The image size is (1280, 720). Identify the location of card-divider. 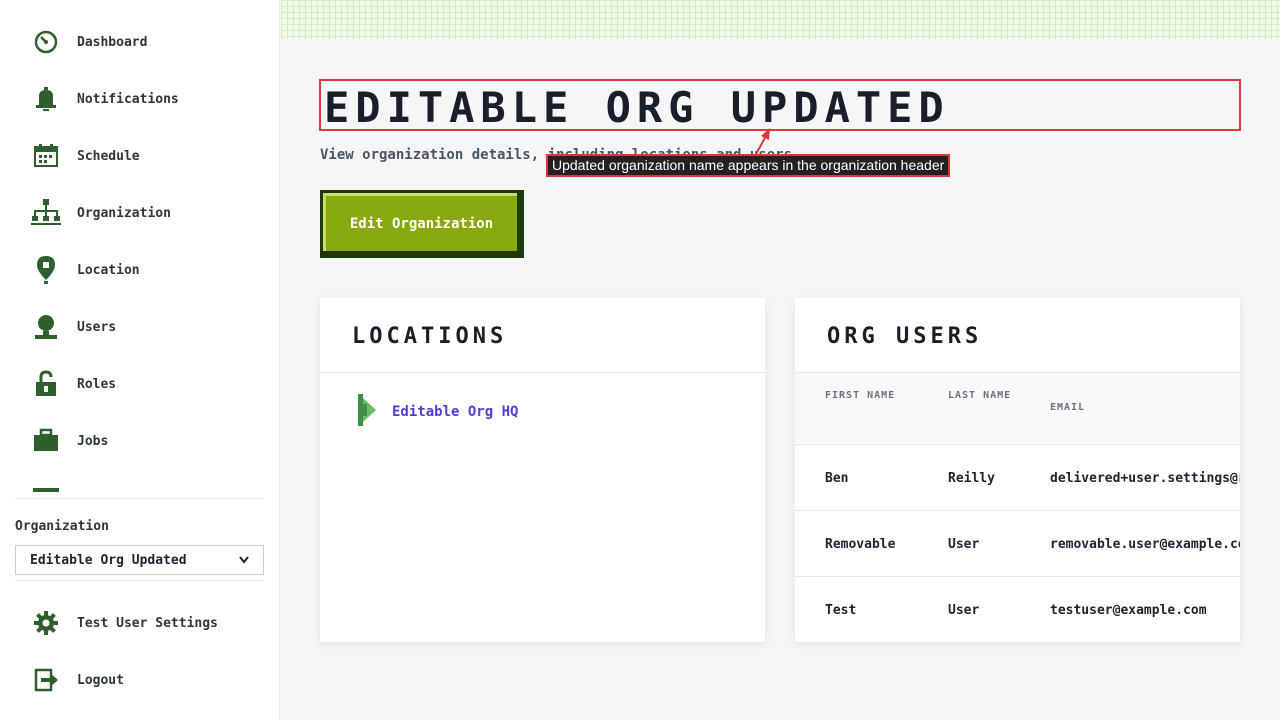
(542, 372).